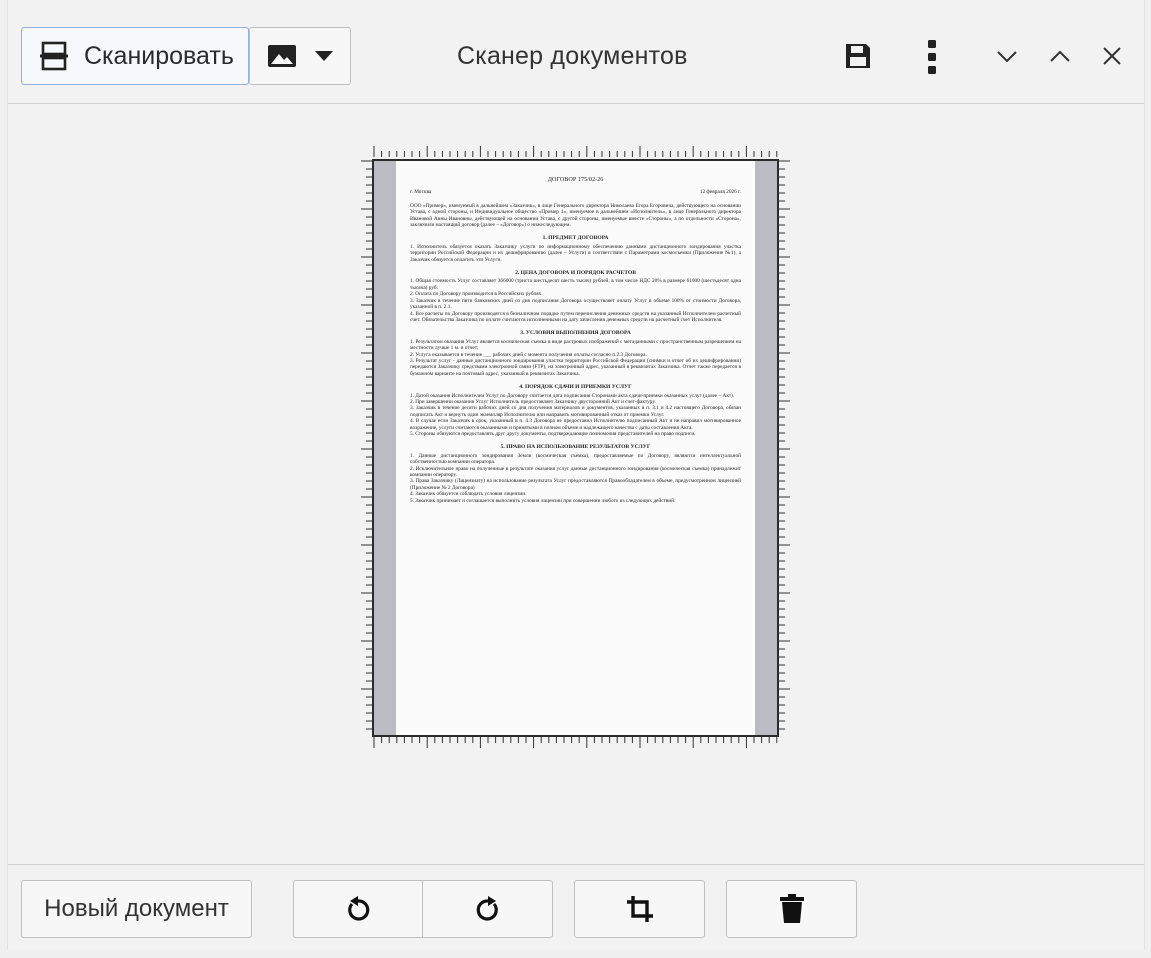 The width and height of the screenshot is (1151, 958). Describe the element at coordinates (136, 909) in the screenshot. I see `new-document-button: Новый документ` at that location.